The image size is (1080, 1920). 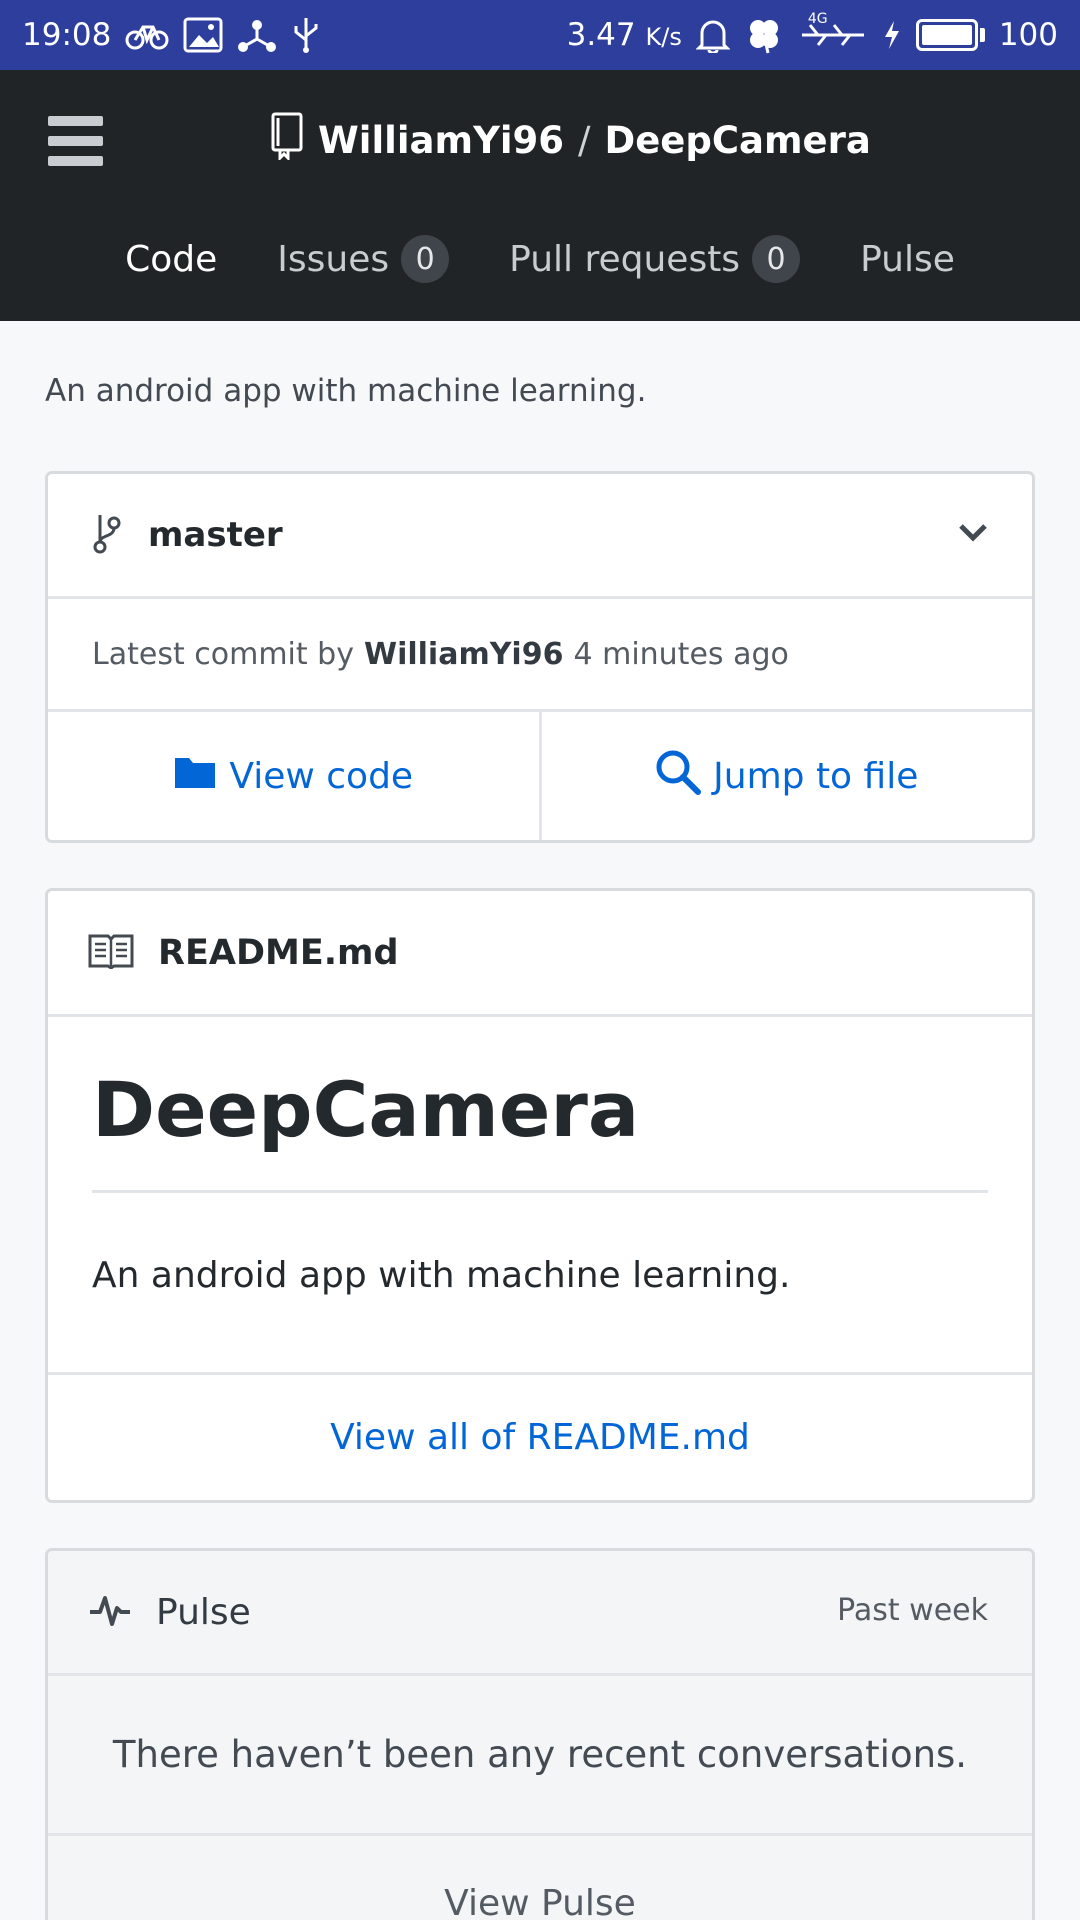 What do you see at coordinates (195, 776) in the screenshot?
I see `folder-icon` at bounding box center [195, 776].